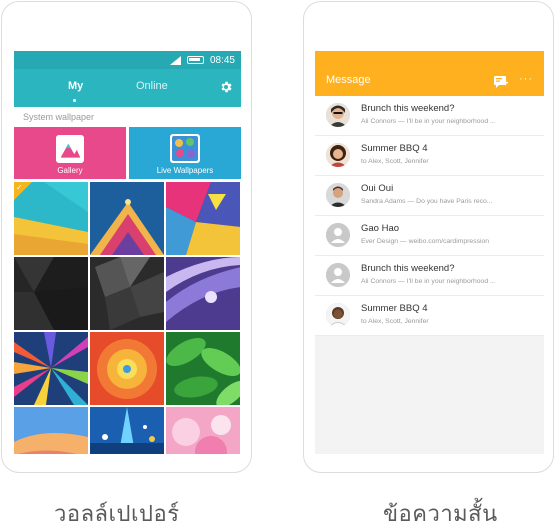  I want to click on message-sender: Oui Oui, so click(377, 188).